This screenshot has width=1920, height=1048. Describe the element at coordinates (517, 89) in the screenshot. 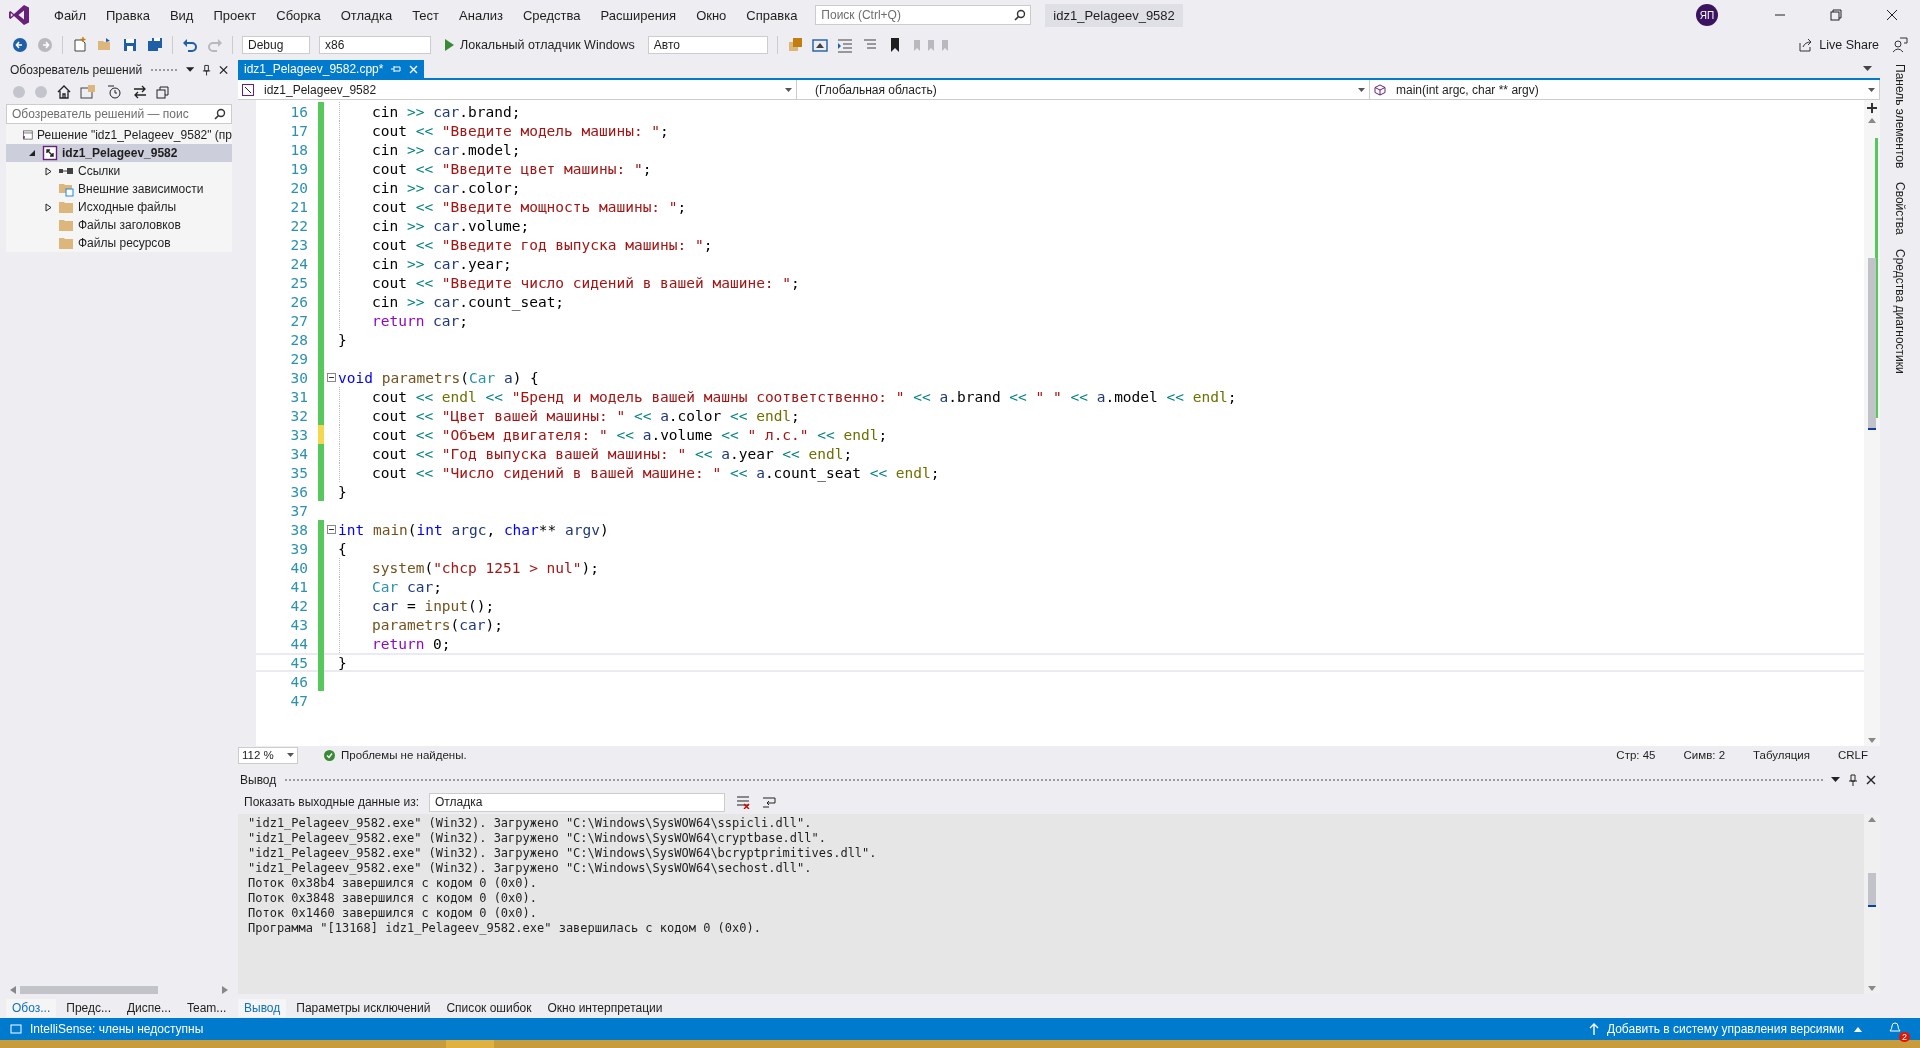

I see `project-dropdown: idz1_Pelageev_9582` at that location.